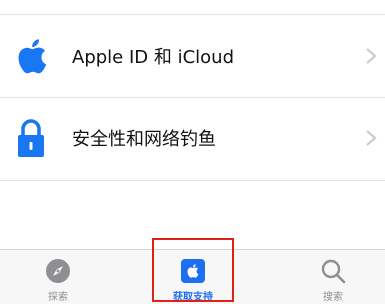 The image size is (385, 304). I want to click on apple-logo-icon, so click(31, 56).